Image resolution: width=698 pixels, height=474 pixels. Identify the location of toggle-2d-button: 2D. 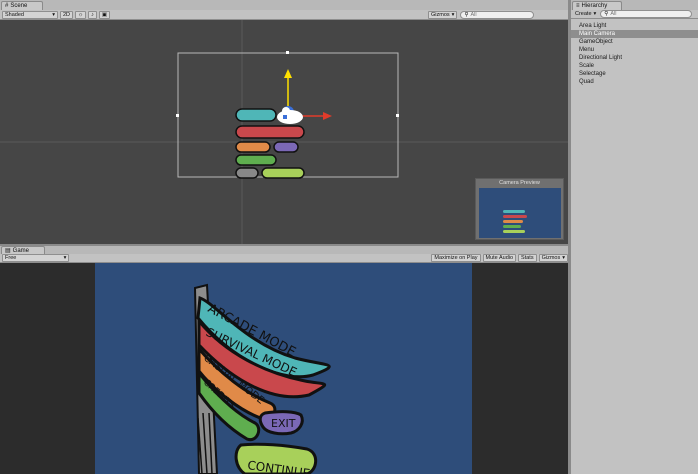
(67, 14).